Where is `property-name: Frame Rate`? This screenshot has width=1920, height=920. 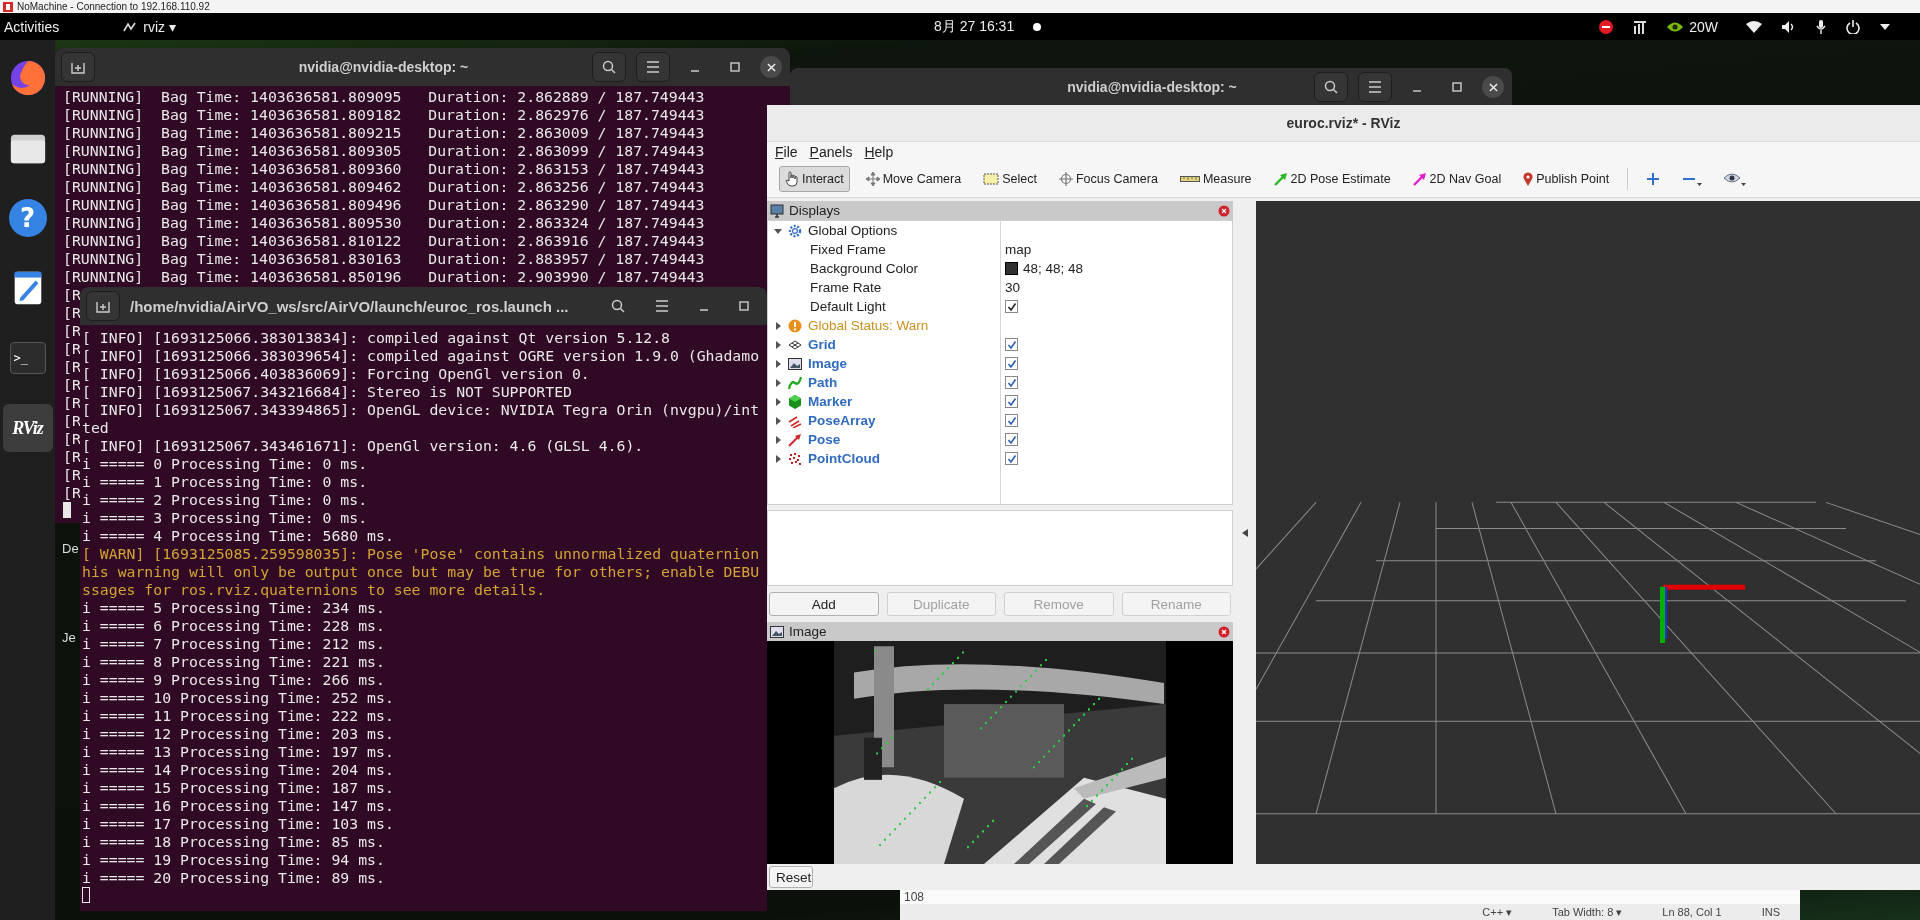
property-name: Frame Rate is located at coordinates (846, 287).